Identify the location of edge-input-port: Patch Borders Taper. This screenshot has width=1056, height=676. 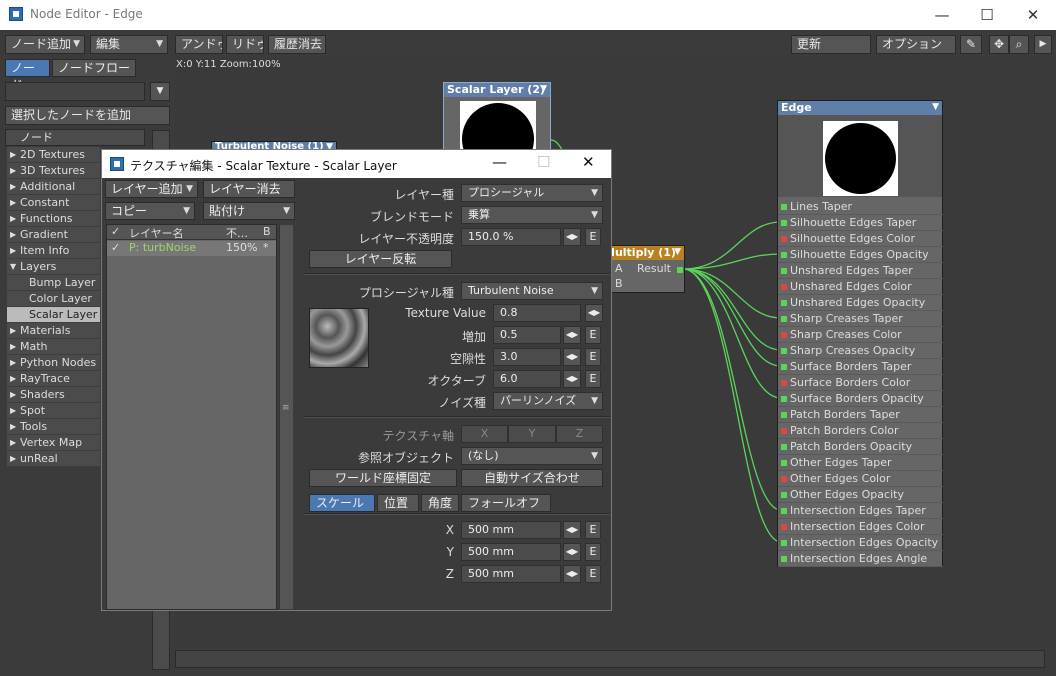
(860, 415).